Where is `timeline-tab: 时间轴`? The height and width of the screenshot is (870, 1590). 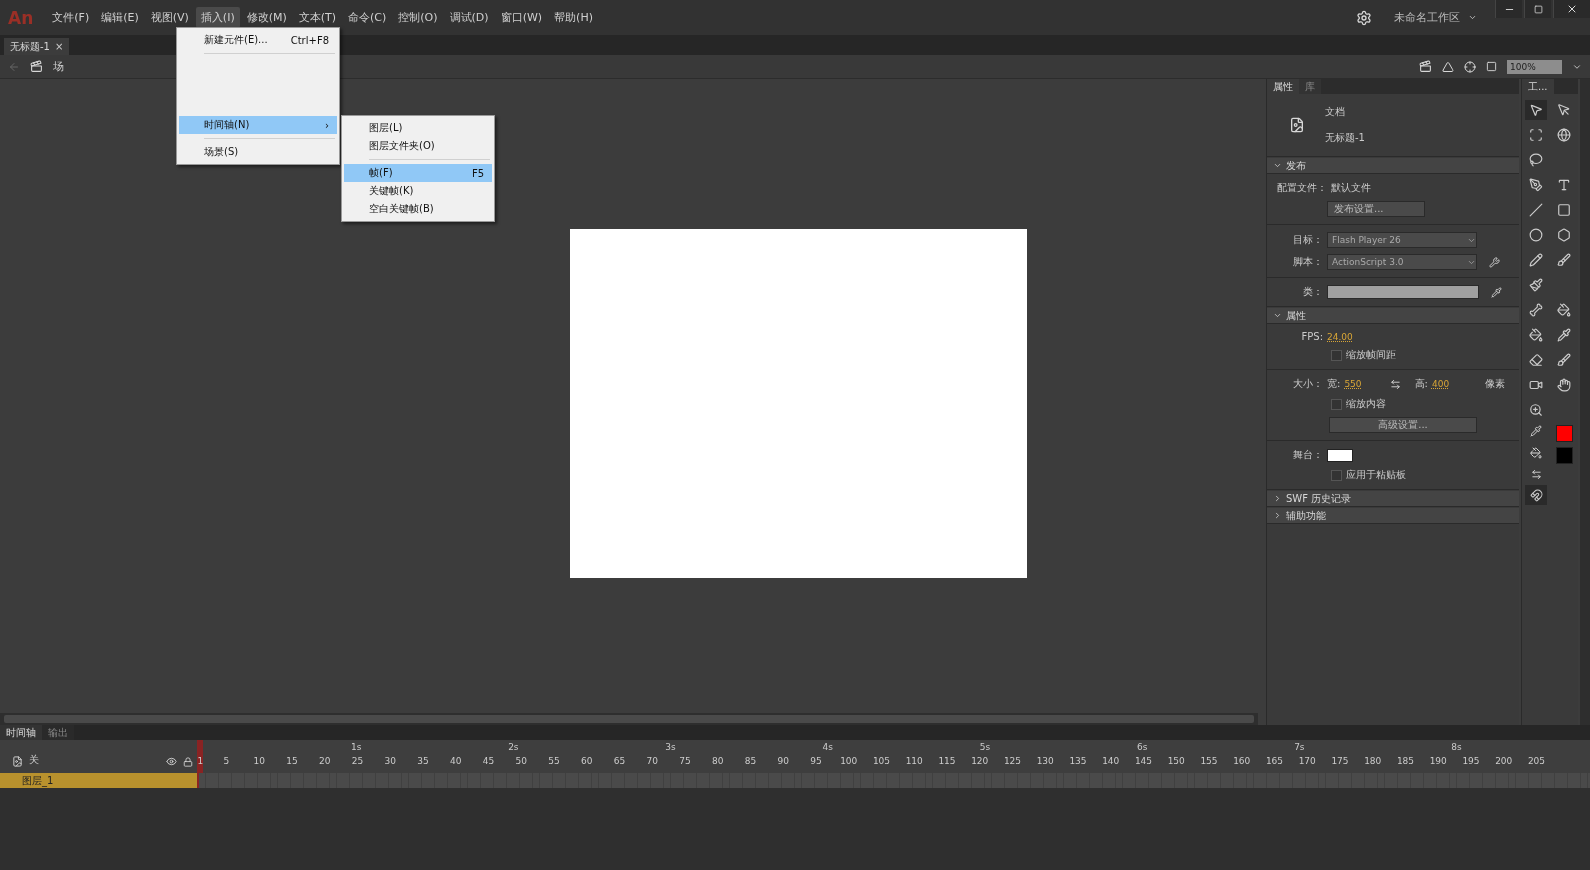 timeline-tab: 时间轴 is located at coordinates (21, 732).